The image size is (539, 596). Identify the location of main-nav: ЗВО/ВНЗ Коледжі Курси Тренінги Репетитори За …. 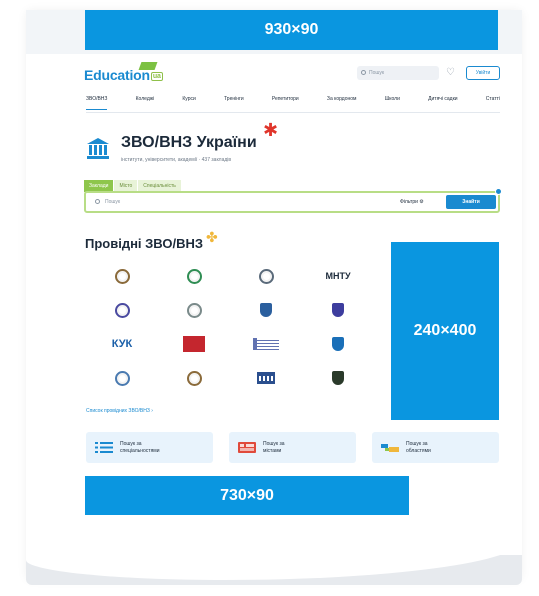
(293, 103).